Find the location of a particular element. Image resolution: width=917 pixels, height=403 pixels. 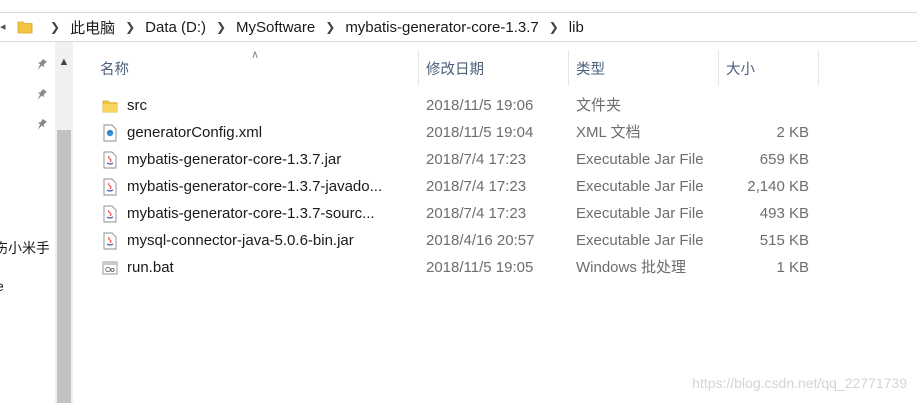

breadcrumb-drive: Data (D:) is located at coordinates (175, 27).